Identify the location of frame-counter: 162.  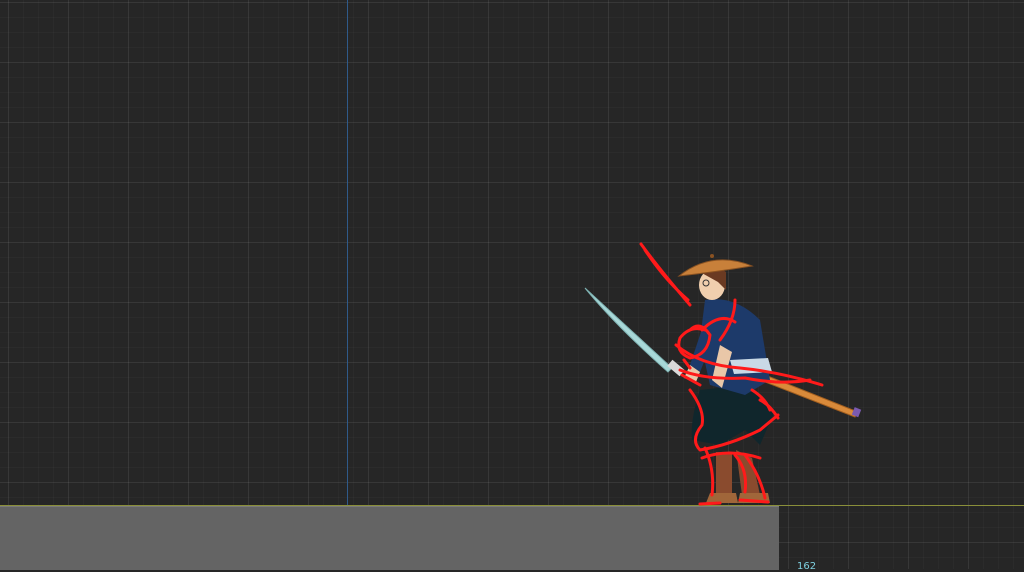
(807, 566).